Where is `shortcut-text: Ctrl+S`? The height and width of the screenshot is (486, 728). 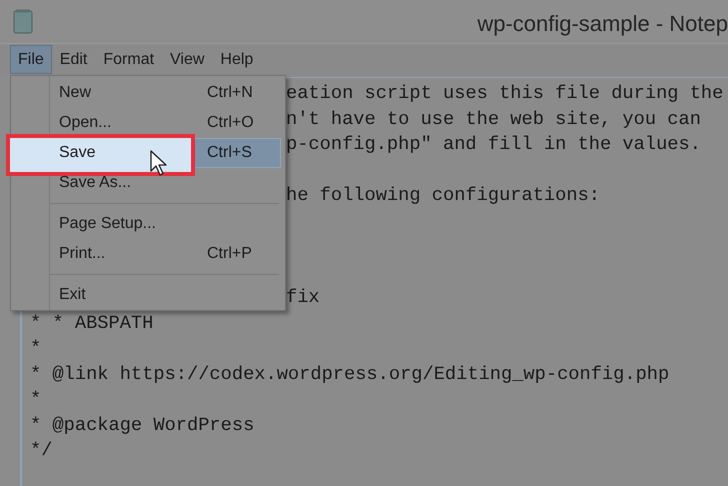
shortcut-text: Ctrl+S is located at coordinates (229, 153).